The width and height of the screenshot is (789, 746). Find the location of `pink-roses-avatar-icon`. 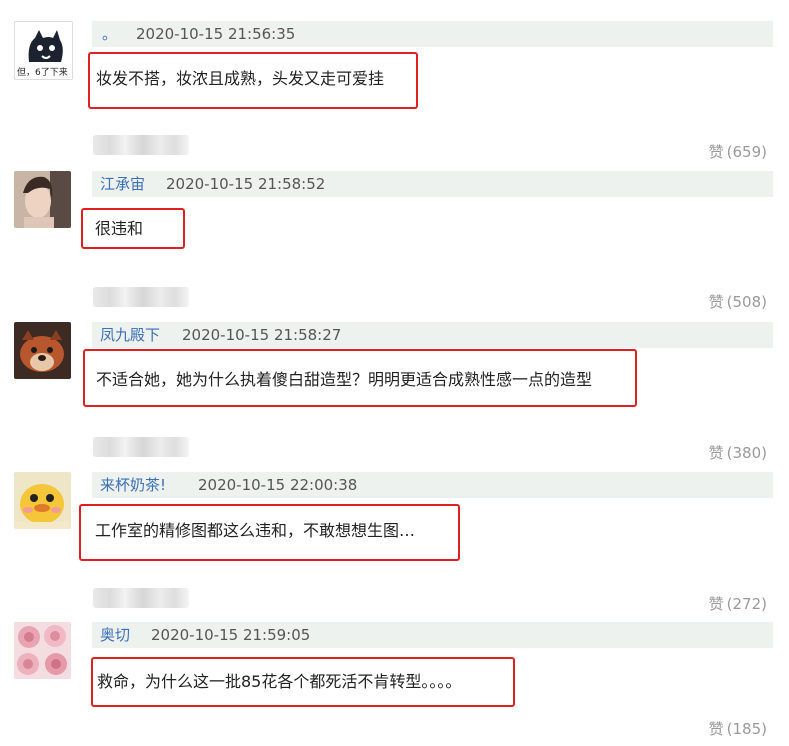

pink-roses-avatar-icon is located at coordinates (42, 650).